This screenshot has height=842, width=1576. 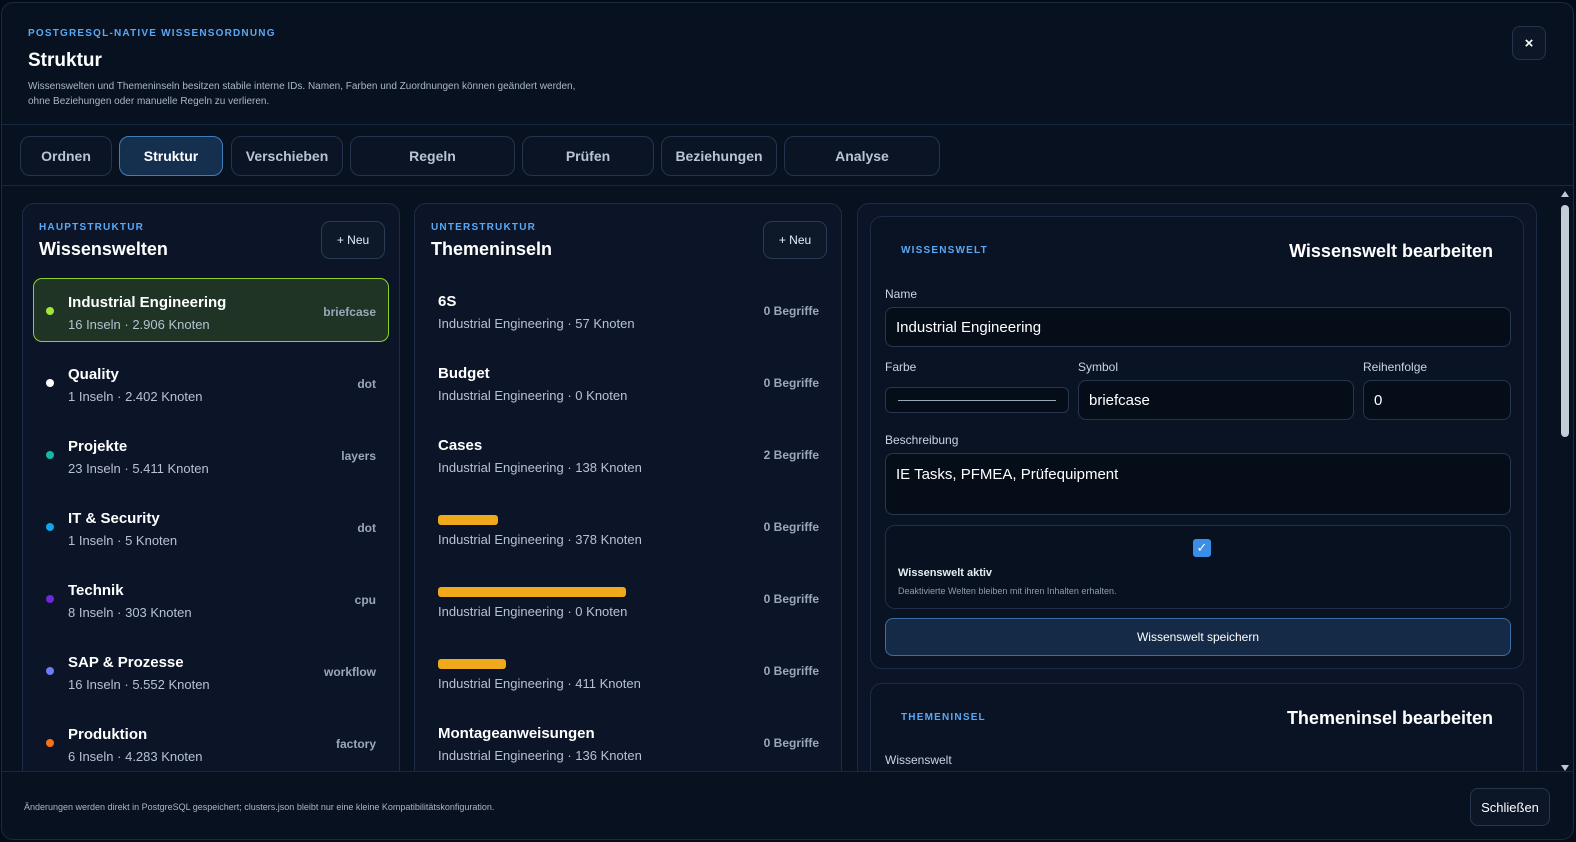 I want to click on world-meta: 1 Inseln · 5 Knoten, so click(x=123, y=540).